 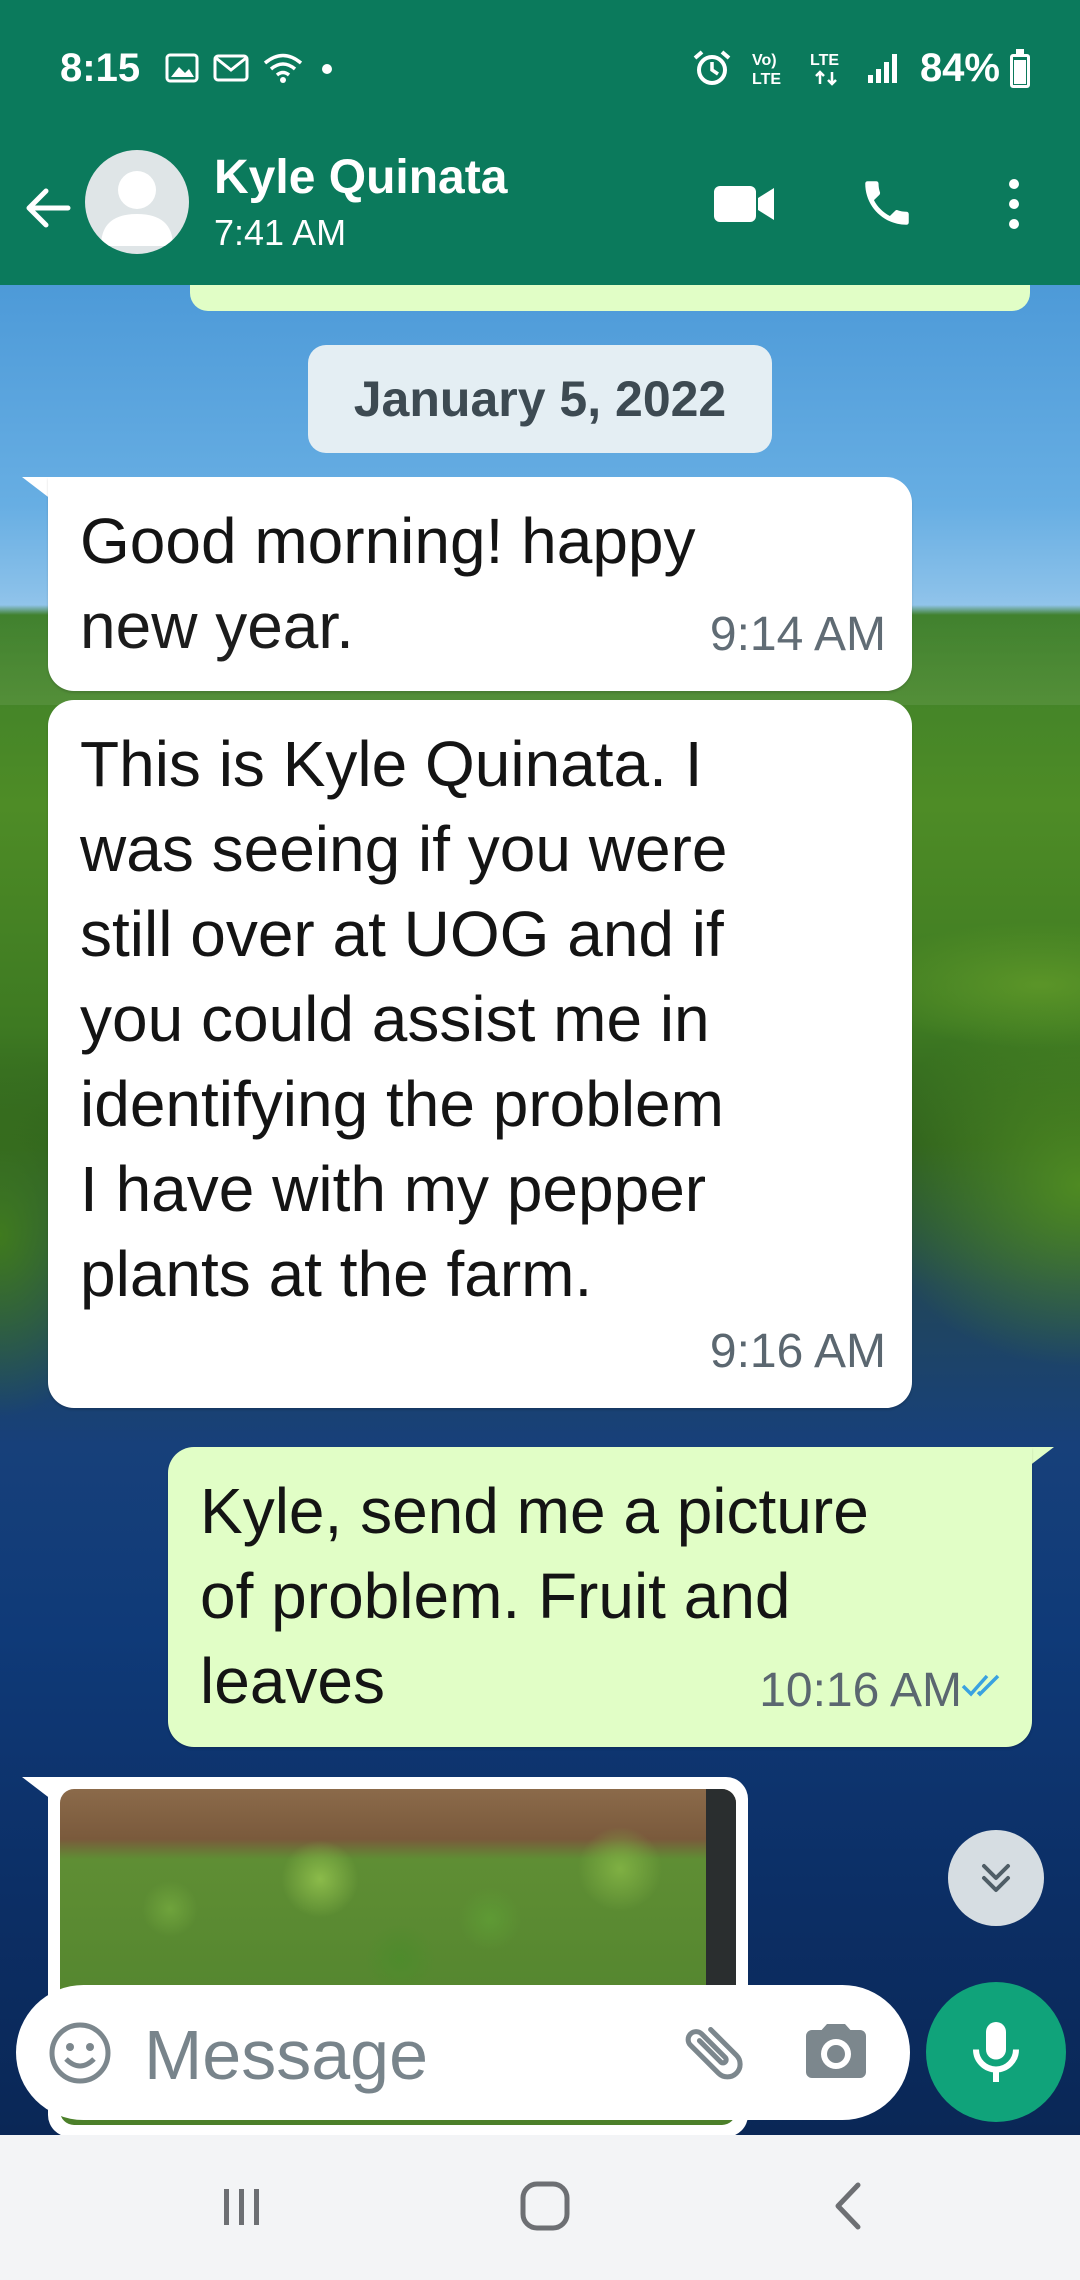 What do you see at coordinates (545, 2208) in the screenshot?
I see `home-icon` at bounding box center [545, 2208].